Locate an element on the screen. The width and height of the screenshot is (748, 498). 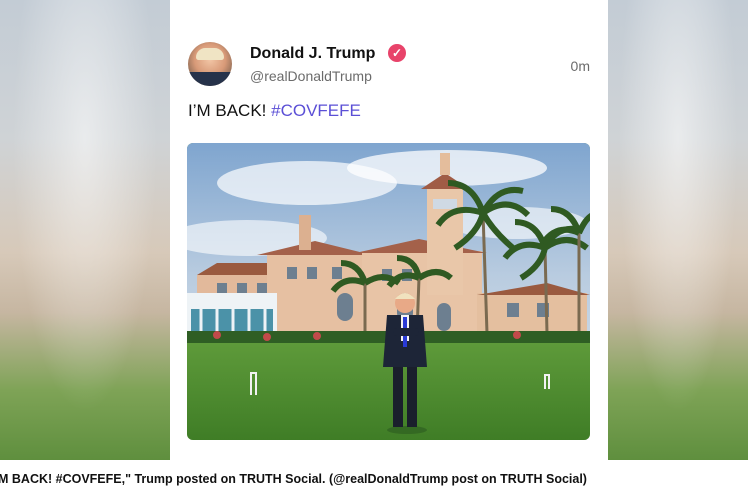
pavilion is located at coordinates (232, 314).